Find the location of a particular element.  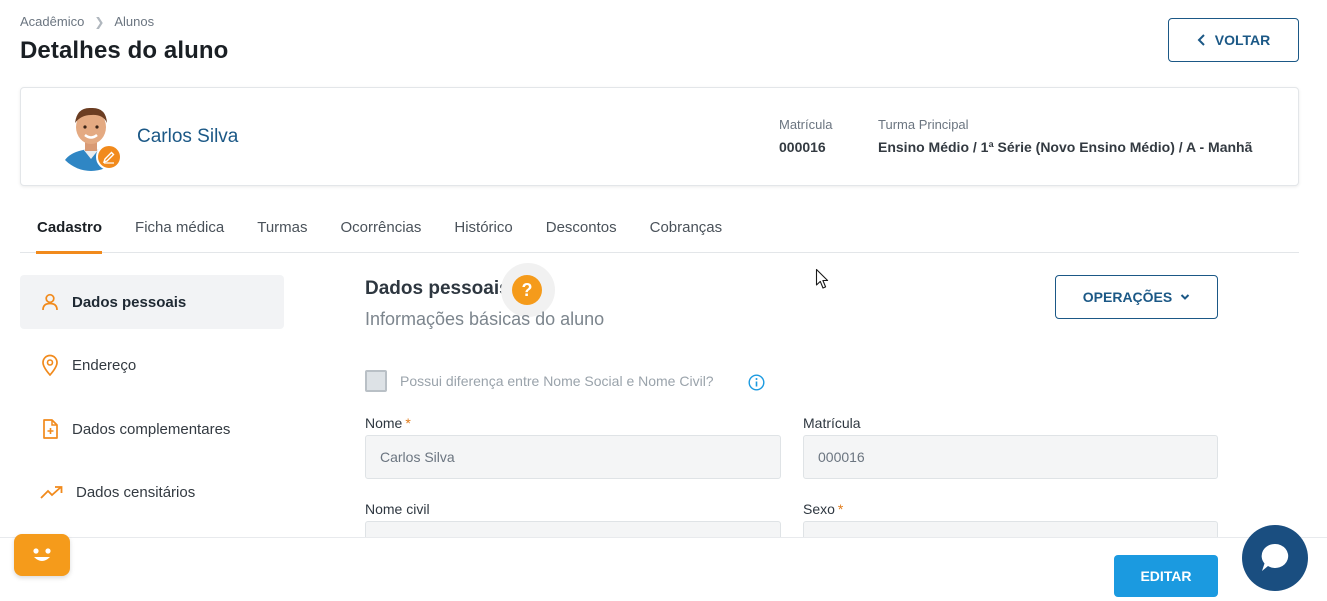

tab-cadastro: Cadastro is located at coordinates (69, 230).